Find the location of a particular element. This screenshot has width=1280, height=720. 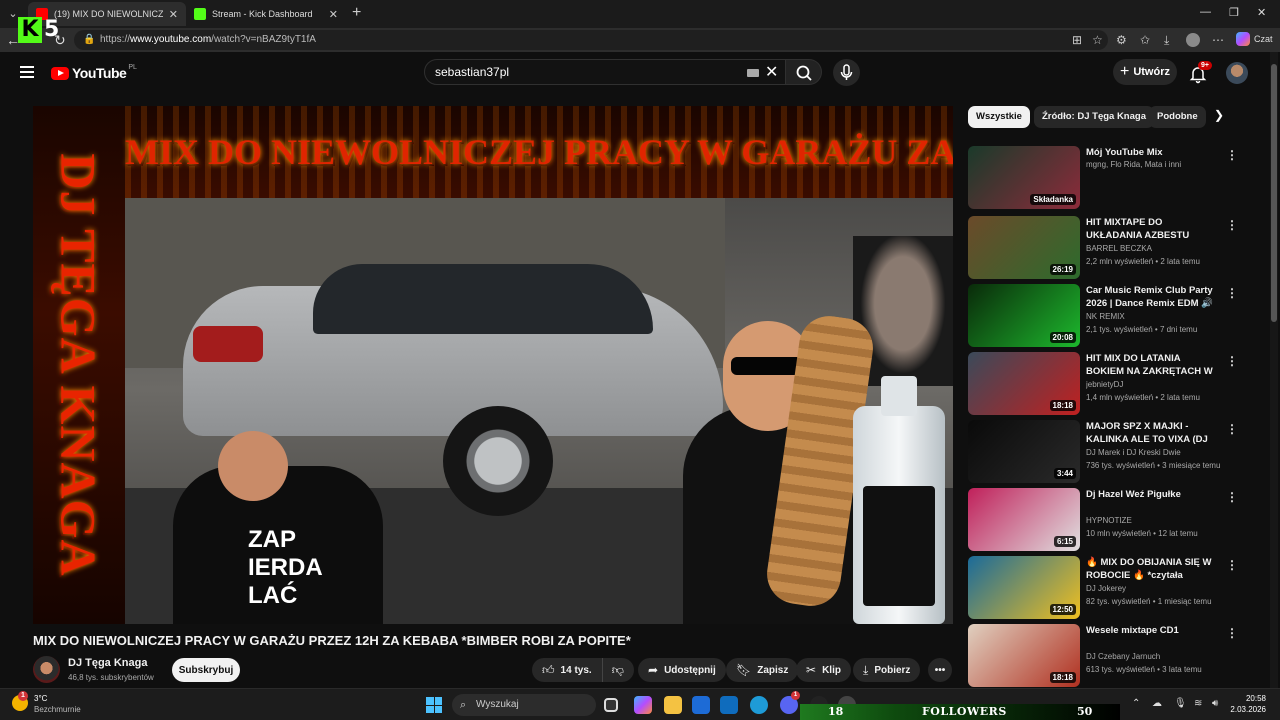

channel-avatar is located at coordinates (46, 669).